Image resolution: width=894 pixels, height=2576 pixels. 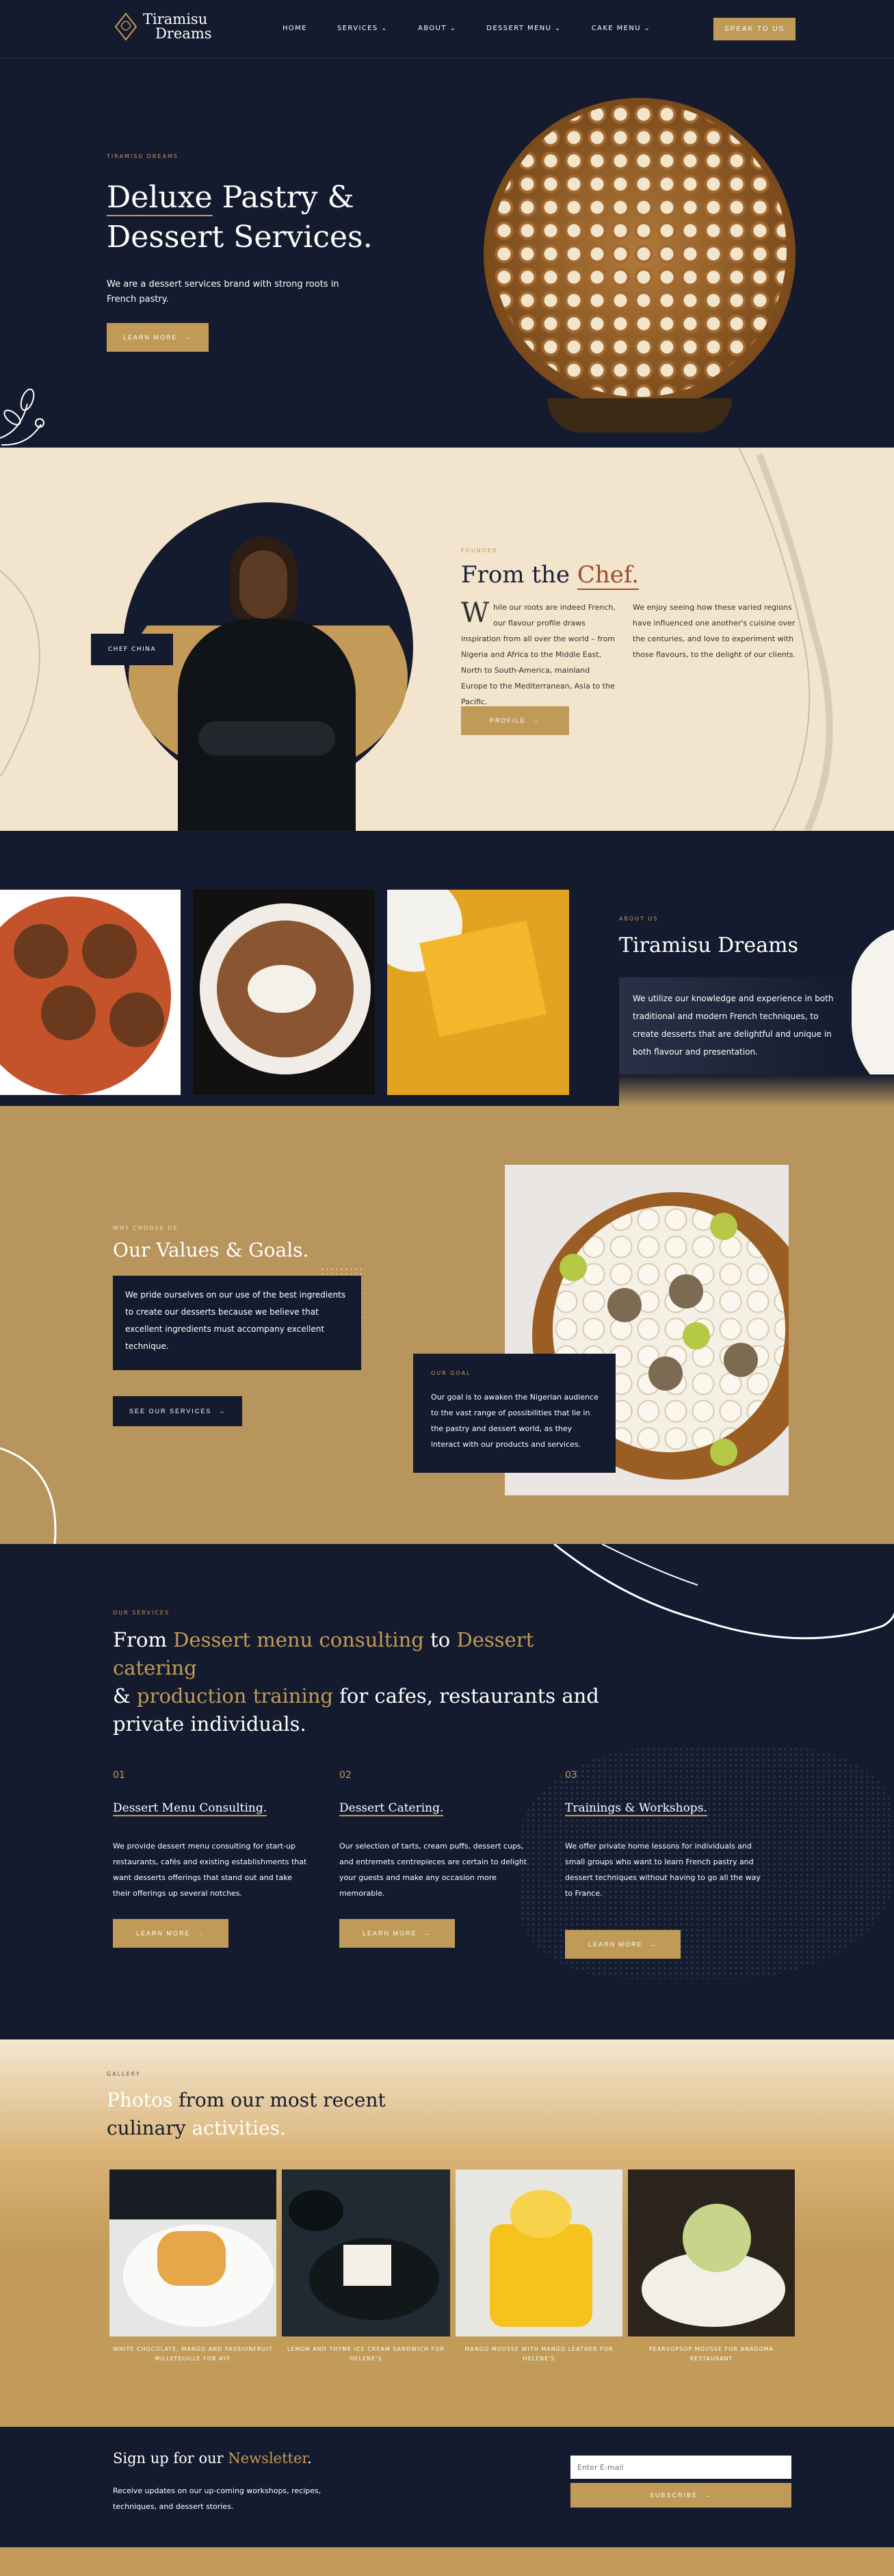 What do you see at coordinates (178, 1411) in the screenshot?
I see `see-our-services-button: SEE OUR SERVICES →` at bounding box center [178, 1411].